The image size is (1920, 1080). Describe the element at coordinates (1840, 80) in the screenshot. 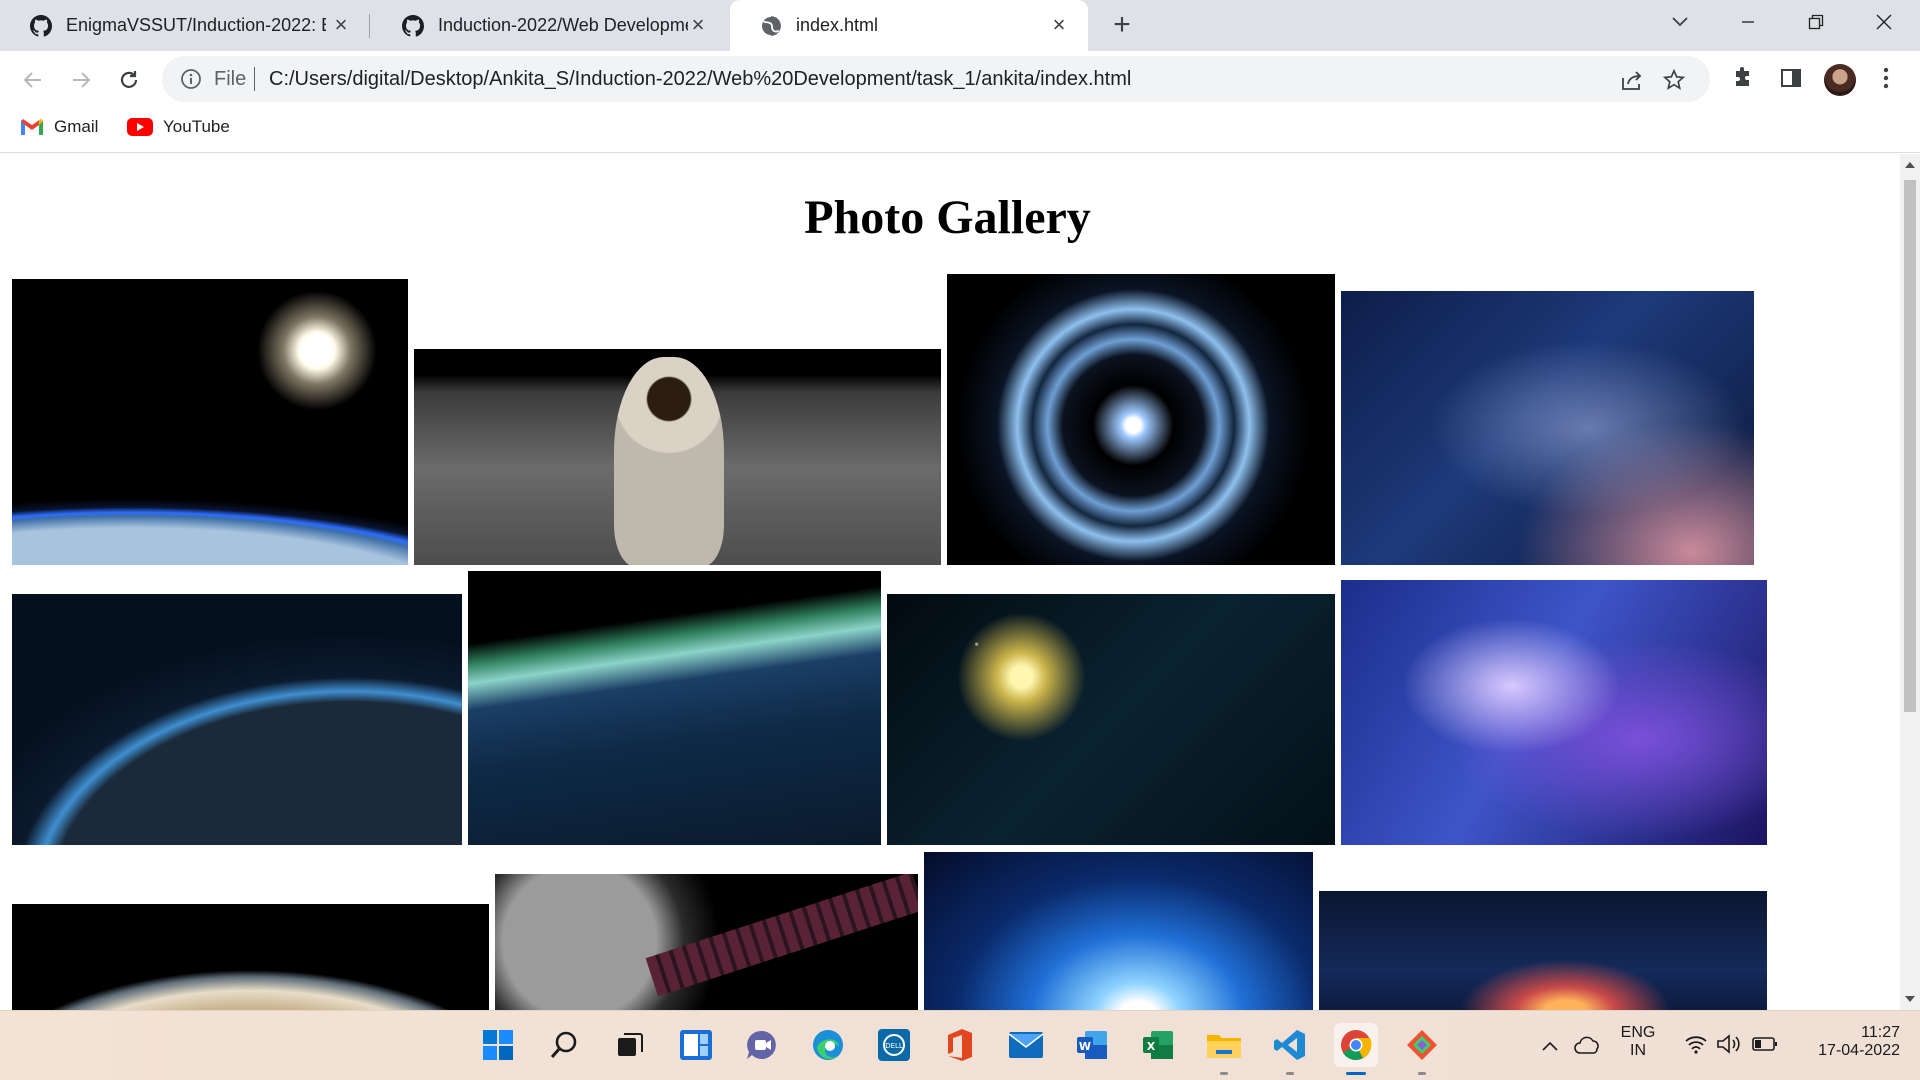

I see `profile-avatar` at that location.